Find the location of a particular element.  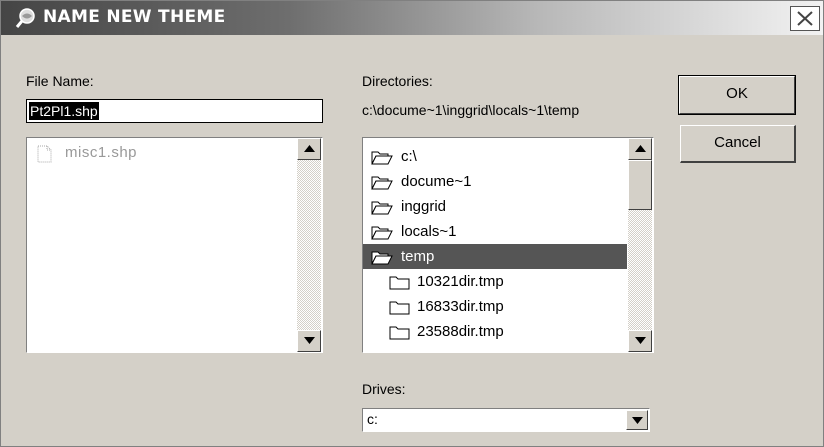

directory-item-docume: docume~1 is located at coordinates (495, 181).